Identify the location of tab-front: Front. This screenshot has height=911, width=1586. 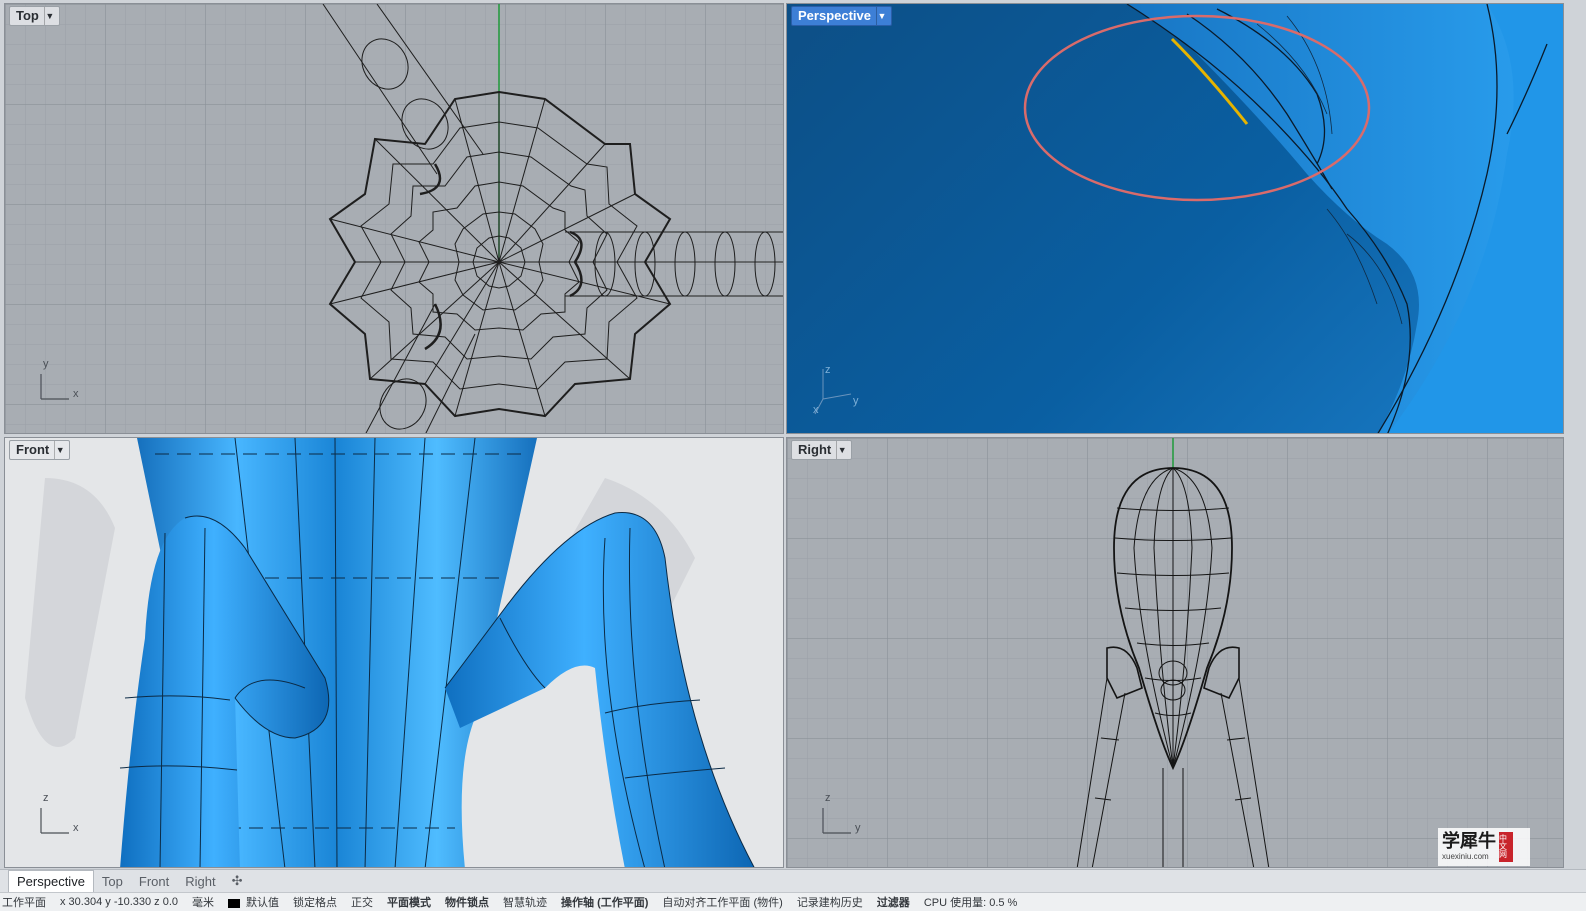
(154, 881).